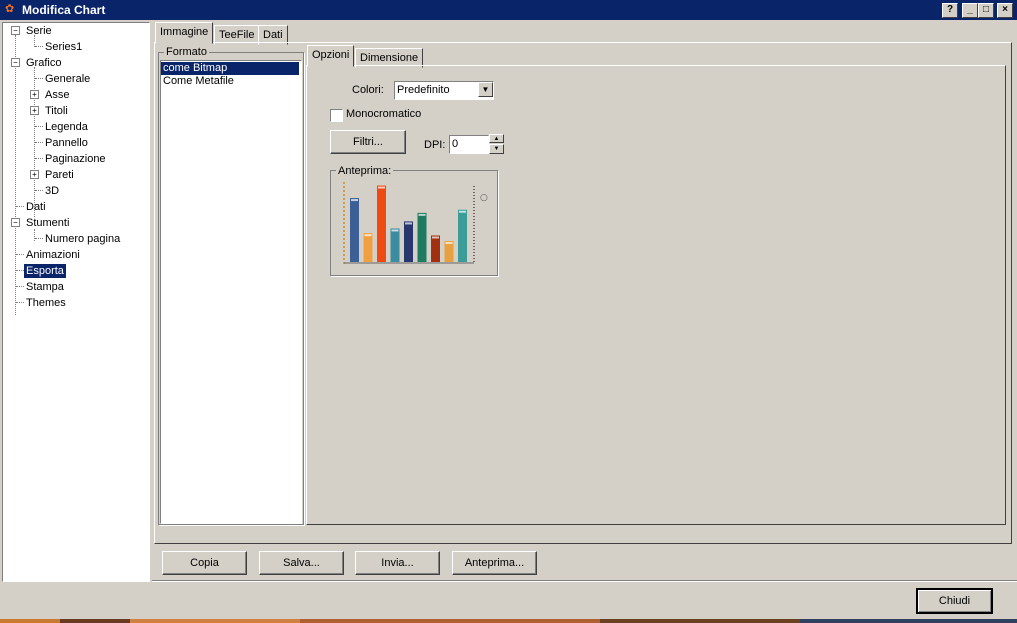 The image size is (1017, 623). What do you see at coordinates (45, 271) in the screenshot?
I see `tree-item-esporta: Esporta` at bounding box center [45, 271].